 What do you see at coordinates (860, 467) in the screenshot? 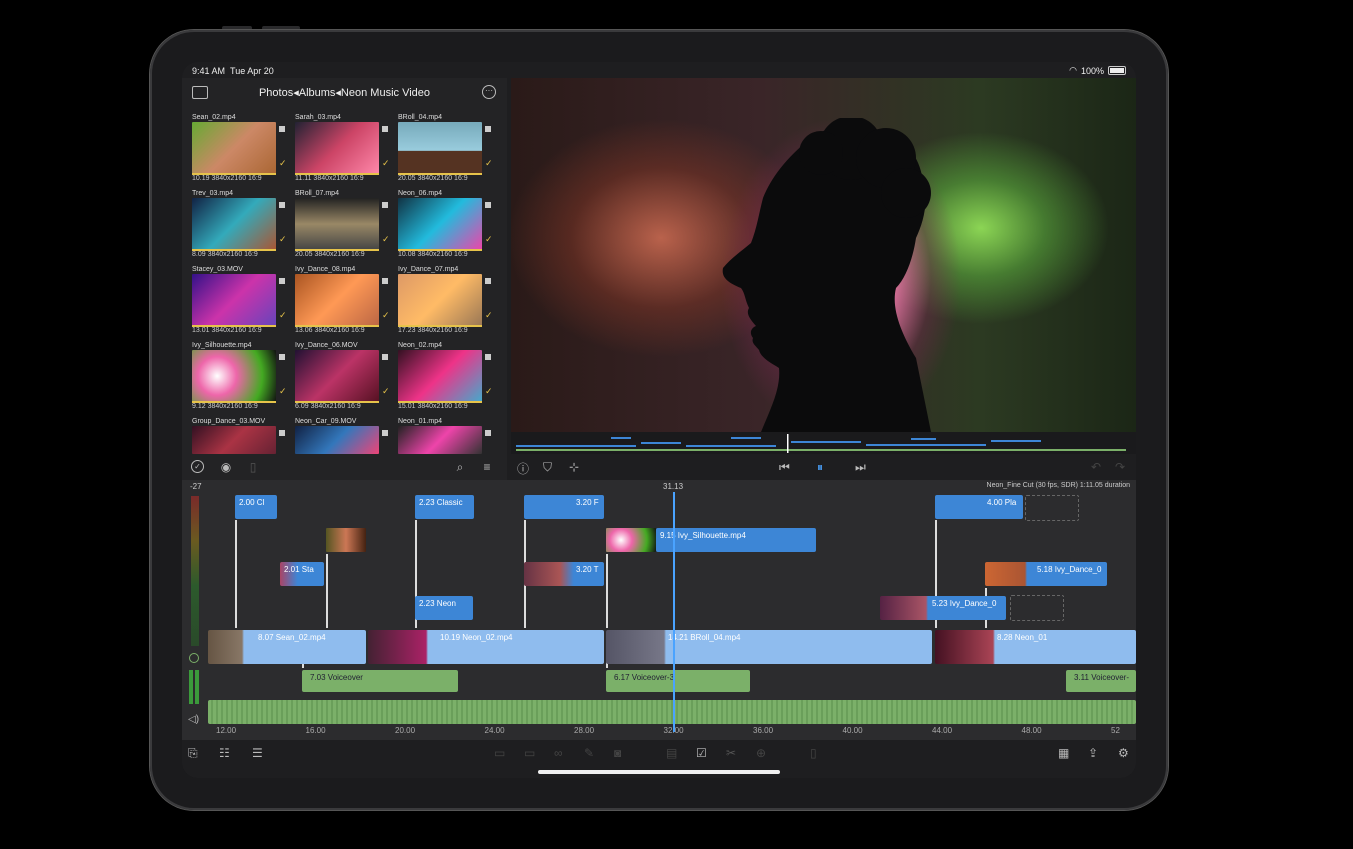
I see `skip-forward-icon: ⏭` at bounding box center [860, 467].